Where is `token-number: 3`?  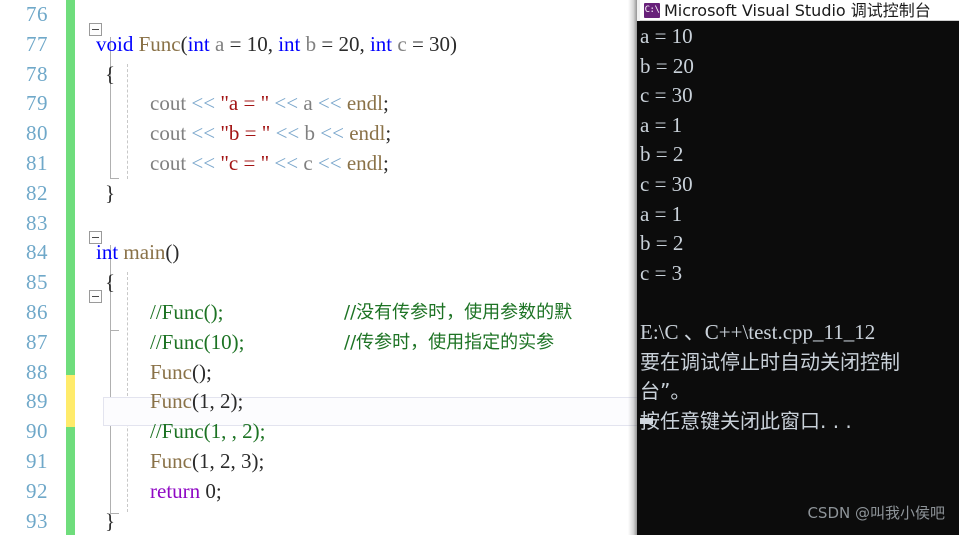 token-number: 3 is located at coordinates (246, 460).